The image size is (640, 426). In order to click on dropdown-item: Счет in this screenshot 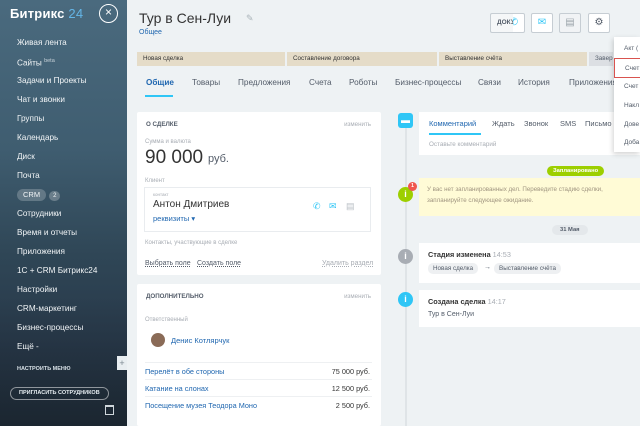, I will do `click(627, 87)`.